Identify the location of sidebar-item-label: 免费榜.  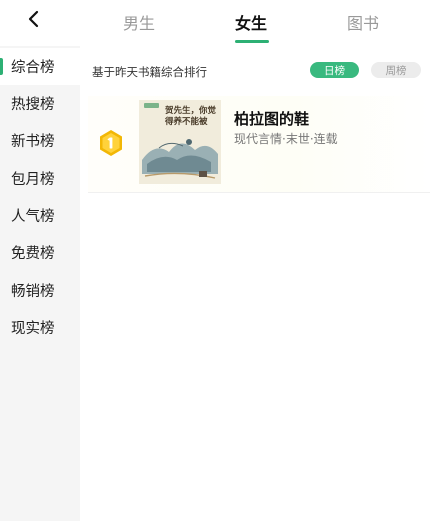
(33, 254).